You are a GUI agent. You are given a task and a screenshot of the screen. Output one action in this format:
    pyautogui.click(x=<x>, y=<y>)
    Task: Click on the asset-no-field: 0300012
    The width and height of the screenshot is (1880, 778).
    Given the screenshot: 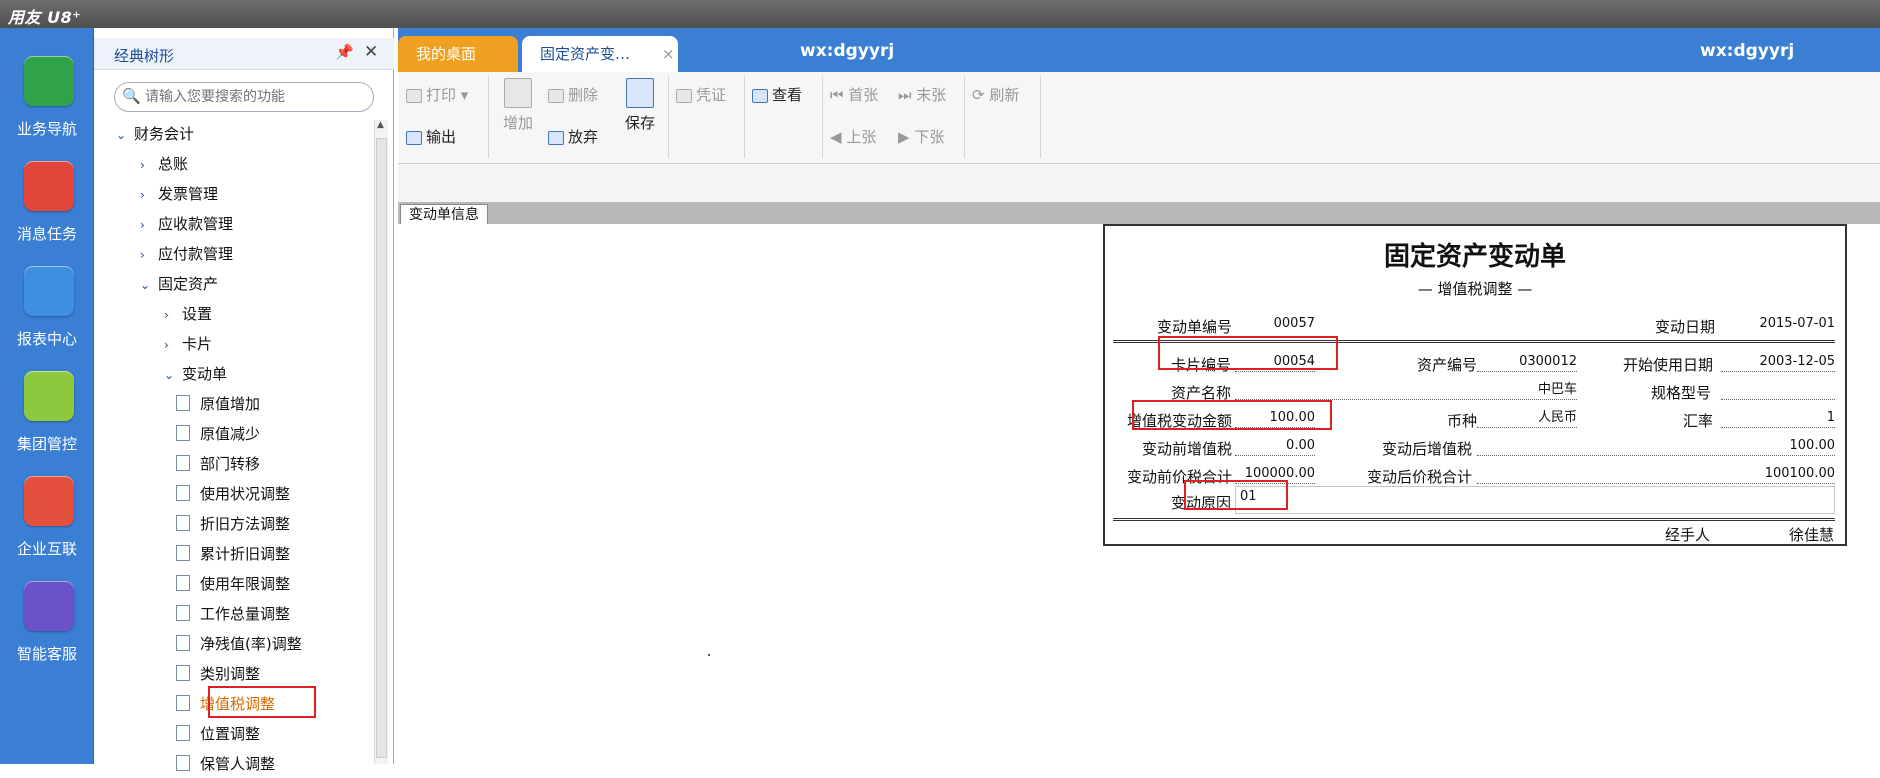 What is the action you would take?
    pyautogui.click(x=1527, y=362)
    